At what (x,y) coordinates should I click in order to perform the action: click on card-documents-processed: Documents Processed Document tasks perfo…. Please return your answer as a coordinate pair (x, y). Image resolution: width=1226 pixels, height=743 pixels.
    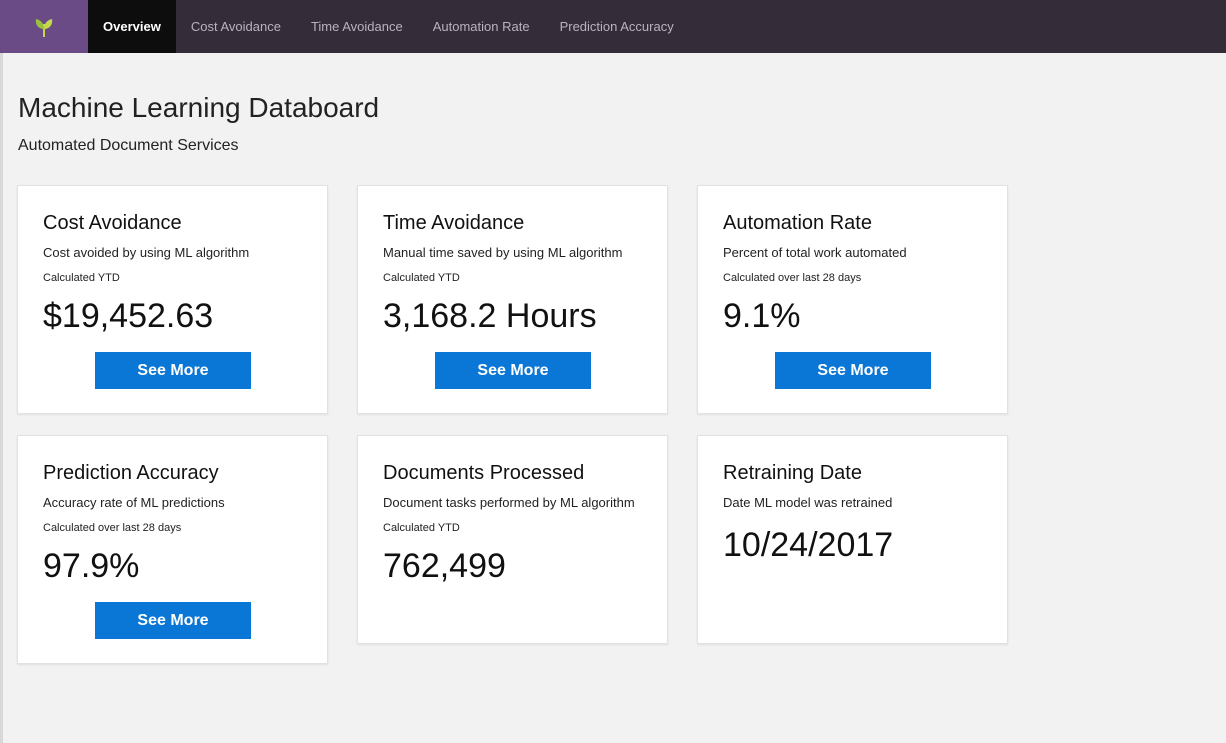
    Looking at the image, I should click on (512, 539).